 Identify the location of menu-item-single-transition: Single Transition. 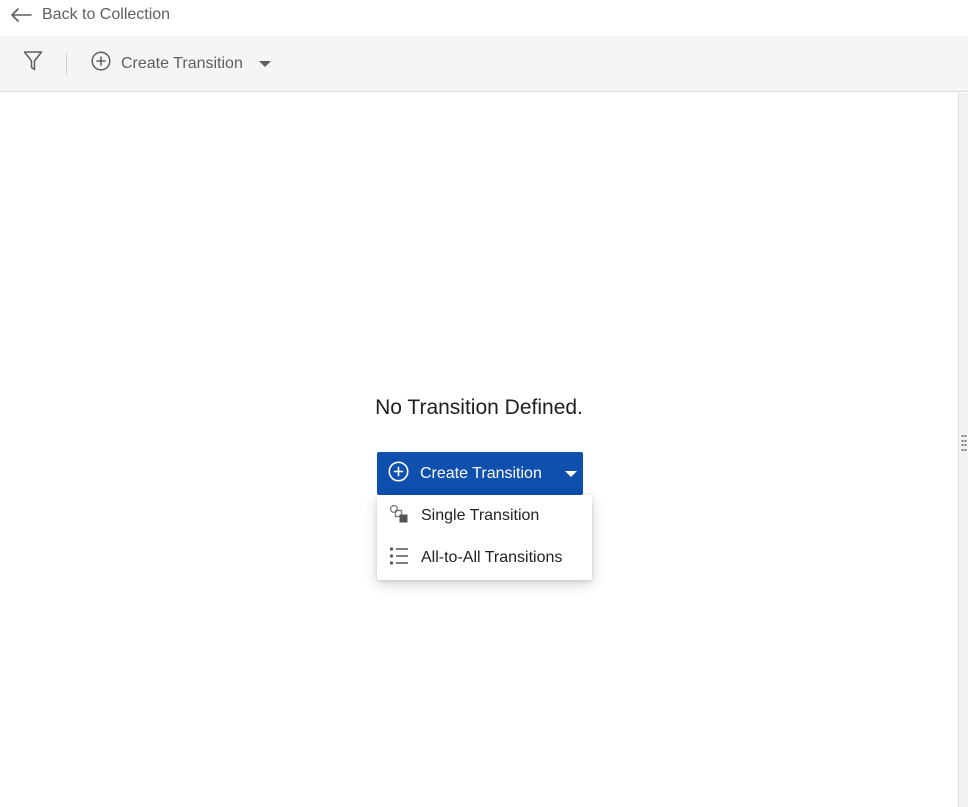
(484, 516).